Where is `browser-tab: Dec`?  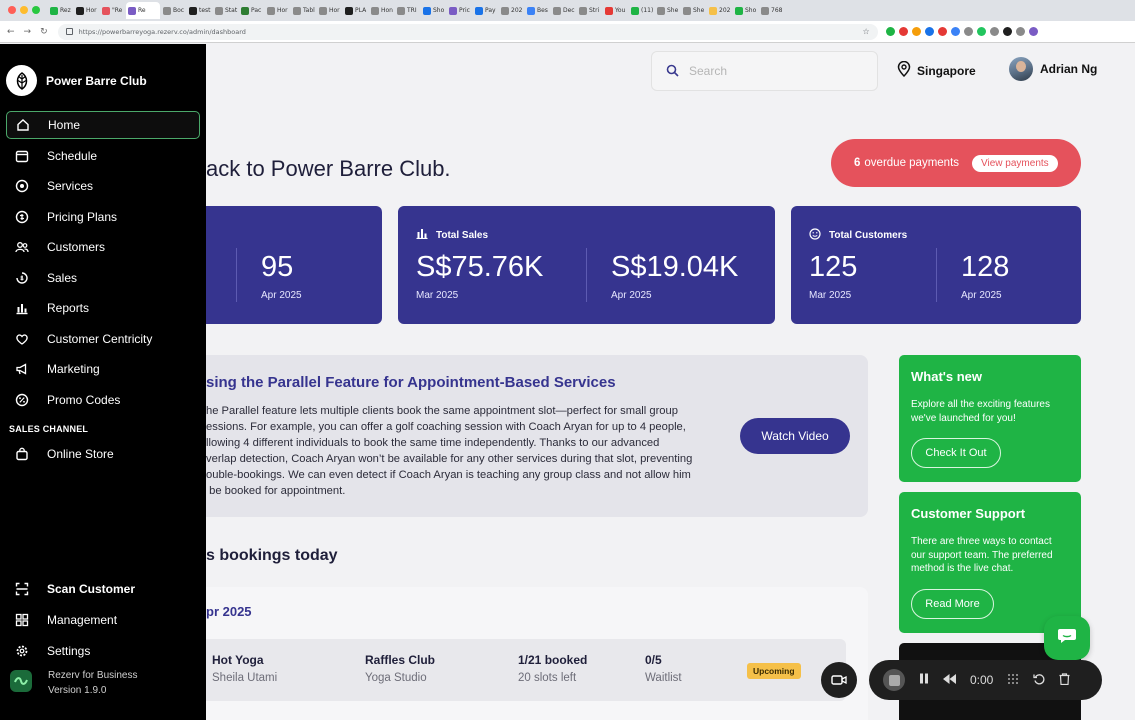 browser-tab: Dec is located at coordinates (563, 10).